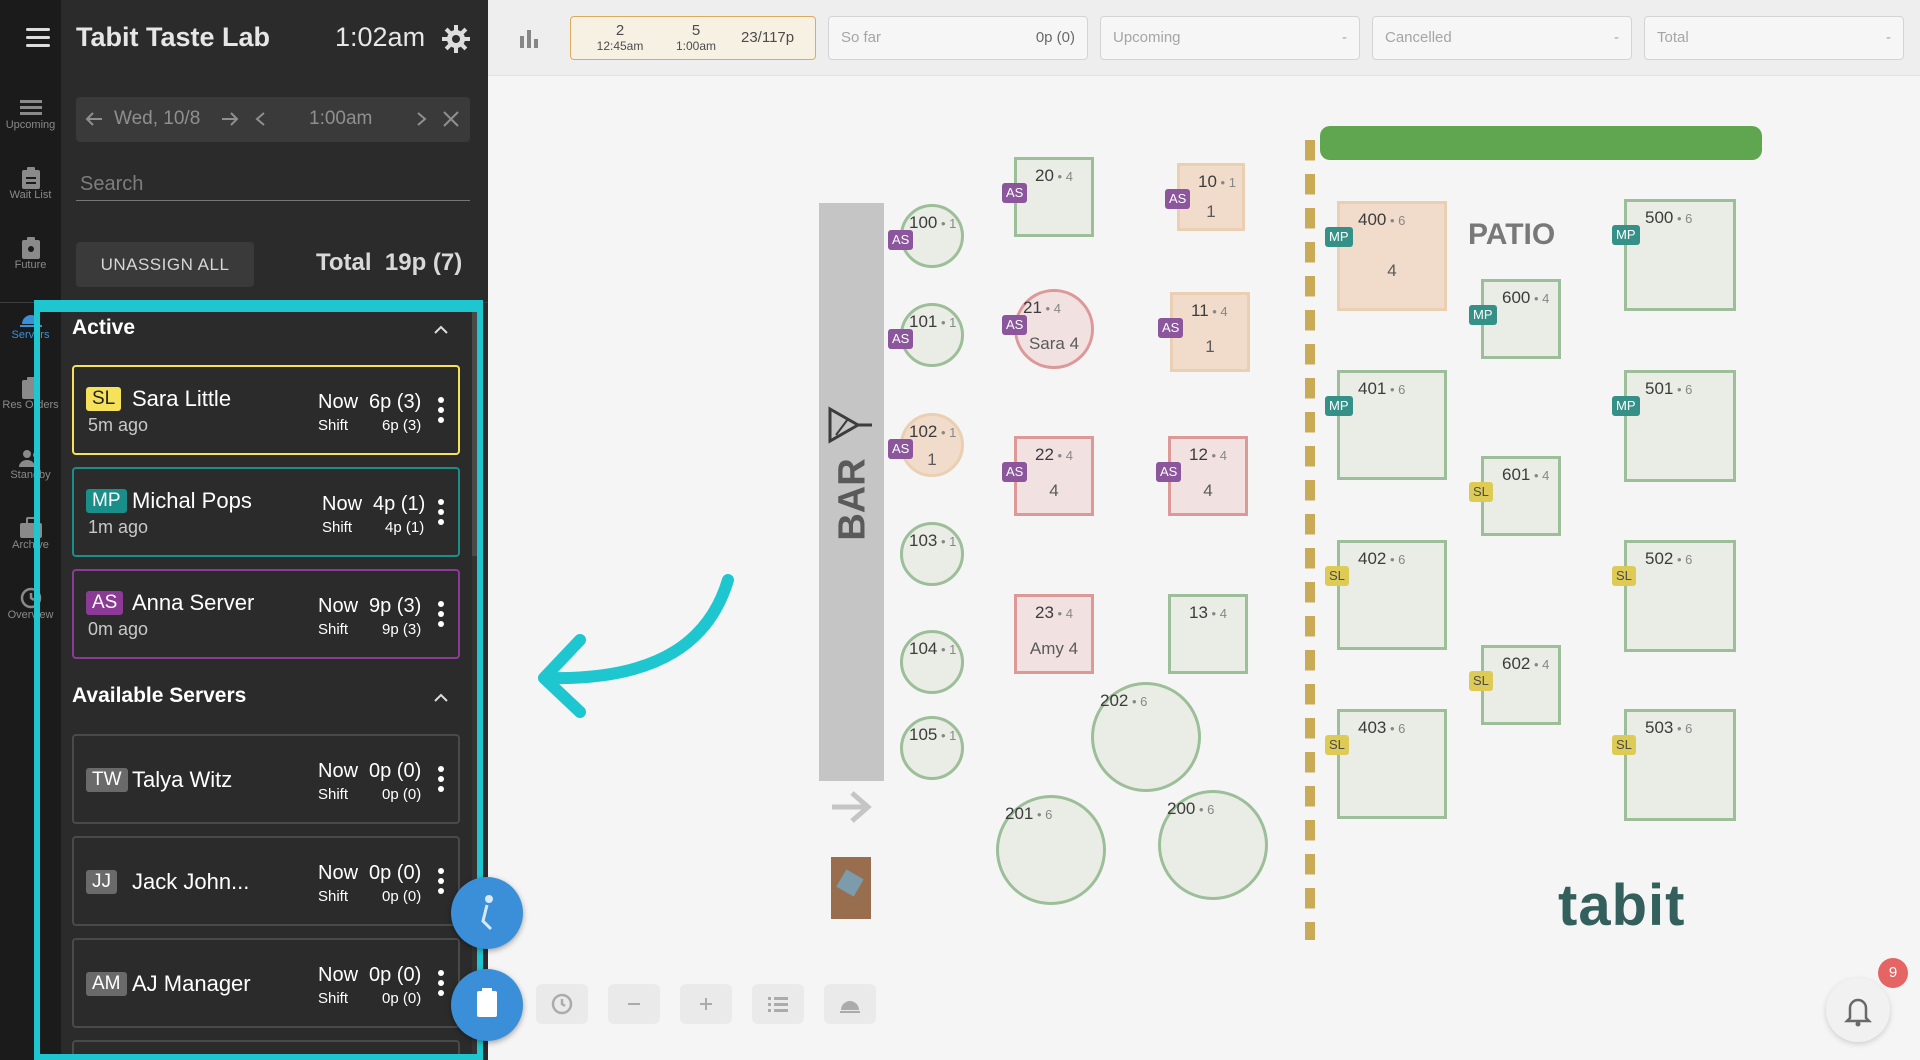 The height and width of the screenshot is (1060, 1920). What do you see at coordinates (850, 1004) in the screenshot?
I see `cloche-icon` at bounding box center [850, 1004].